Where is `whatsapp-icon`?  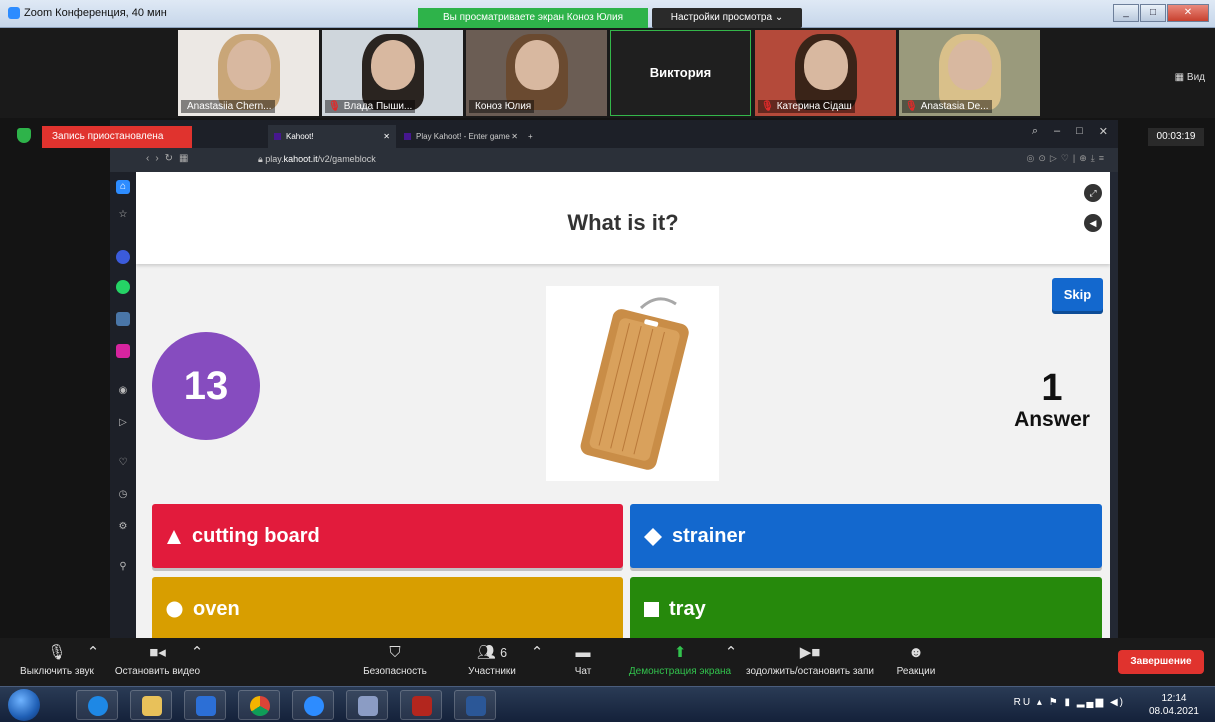 whatsapp-icon is located at coordinates (123, 287).